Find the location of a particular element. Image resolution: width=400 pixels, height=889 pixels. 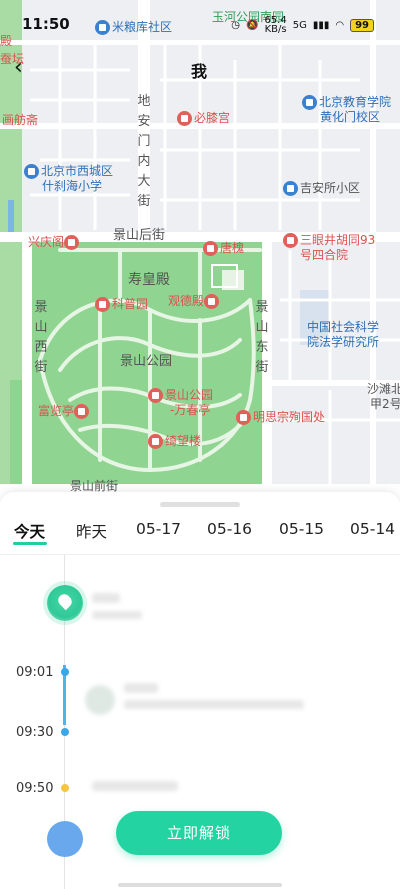

poi-shatan: 沙滩北 is located at coordinates (383, 389).